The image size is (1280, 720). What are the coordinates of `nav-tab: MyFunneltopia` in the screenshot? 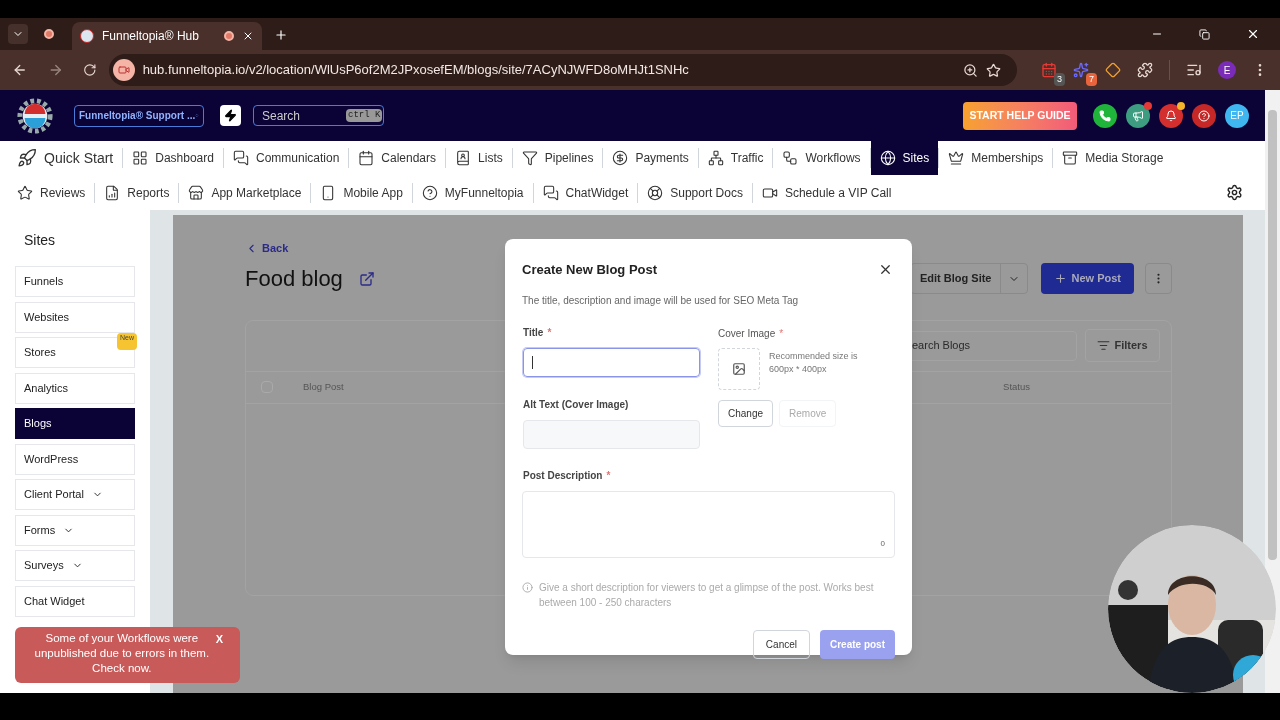 It's located at (472, 192).